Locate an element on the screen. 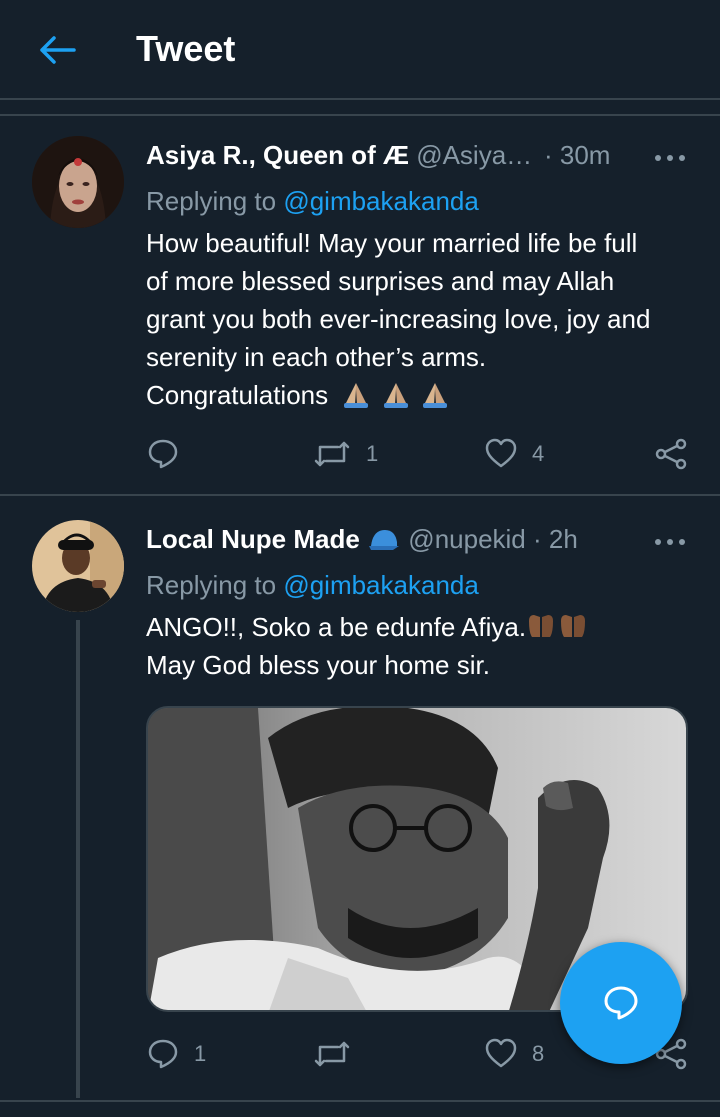 The height and width of the screenshot is (1117, 720). tweet-header: Local Nupe Made @nupekid · 2h is located at coordinates (362, 539).